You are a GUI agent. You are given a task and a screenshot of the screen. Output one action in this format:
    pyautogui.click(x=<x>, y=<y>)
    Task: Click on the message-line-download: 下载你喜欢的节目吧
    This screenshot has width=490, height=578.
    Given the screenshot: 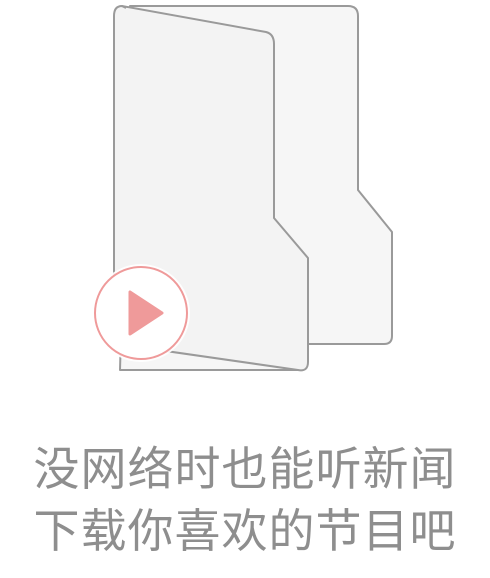 What is the action you would take?
    pyautogui.click(x=245, y=531)
    